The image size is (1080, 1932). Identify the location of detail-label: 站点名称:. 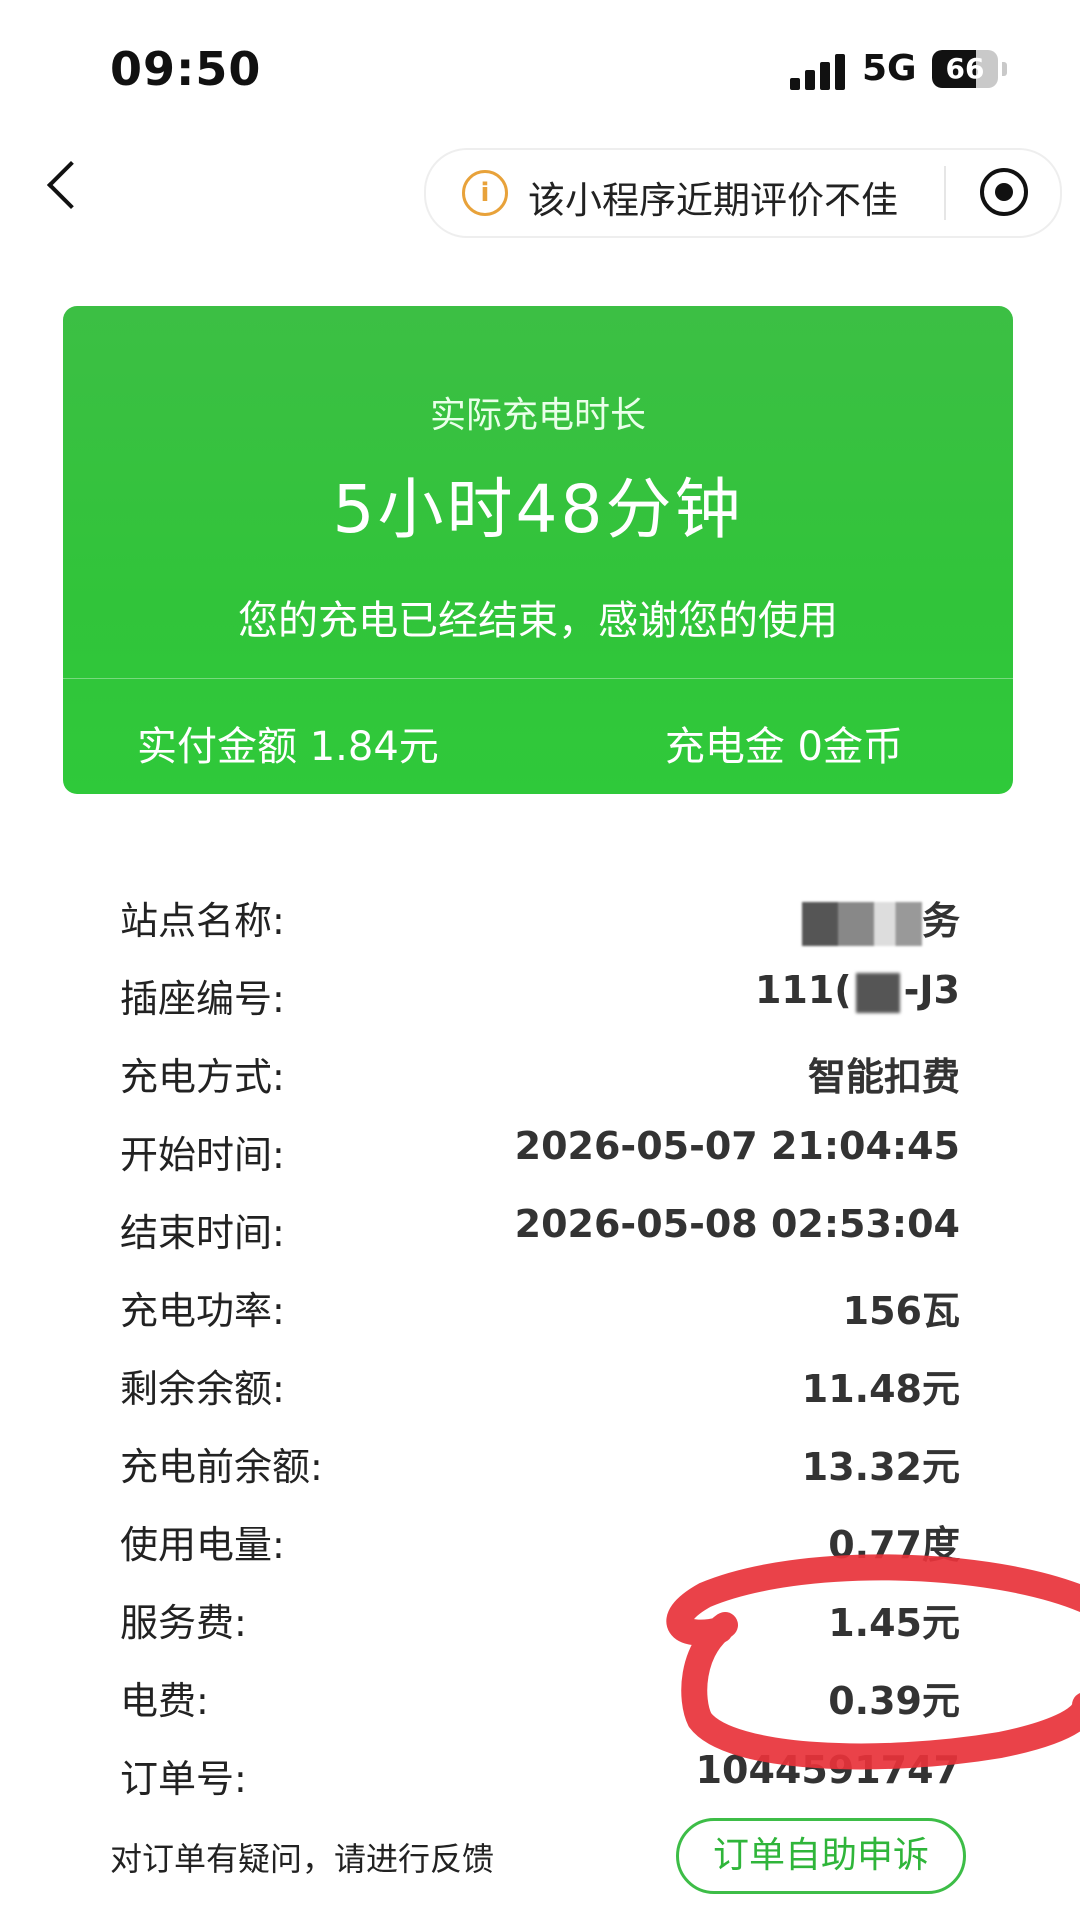
(202, 921).